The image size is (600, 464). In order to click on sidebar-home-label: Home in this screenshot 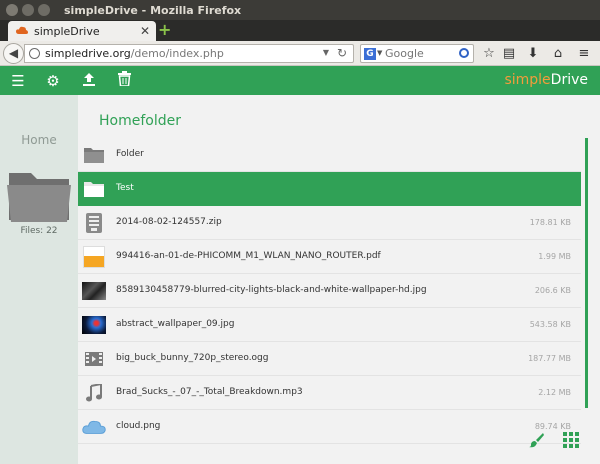, I will do `click(39, 140)`.